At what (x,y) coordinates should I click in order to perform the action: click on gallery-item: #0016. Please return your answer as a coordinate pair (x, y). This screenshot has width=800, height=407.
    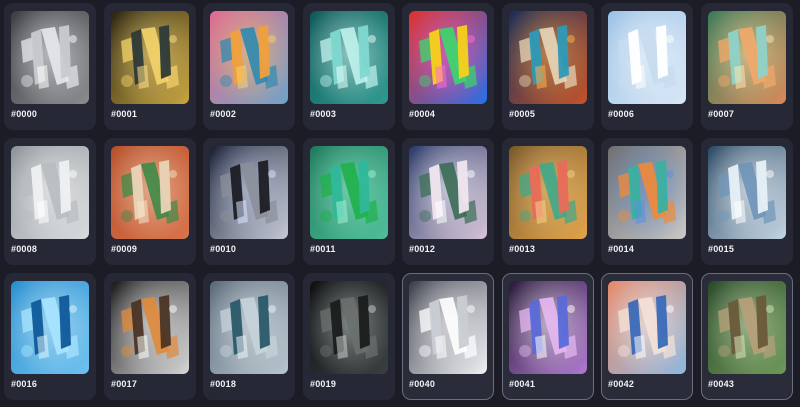
    Looking at the image, I should click on (50, 336).